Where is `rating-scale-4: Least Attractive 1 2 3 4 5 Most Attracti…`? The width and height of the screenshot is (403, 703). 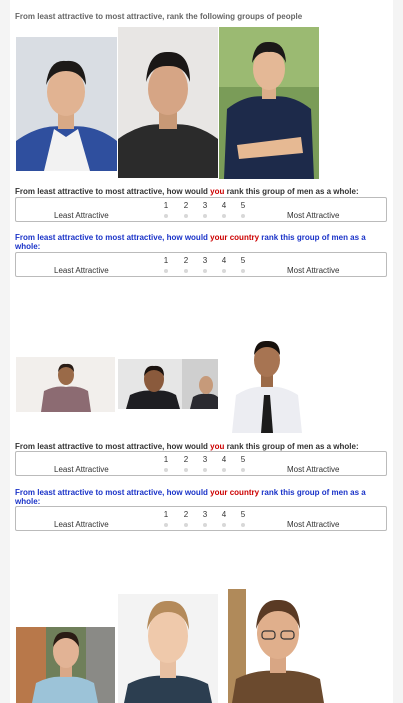 rating-scale-4: Least Attractive 1 2 3 4 5 Most Attracti… is located at coordinates (201, 518).